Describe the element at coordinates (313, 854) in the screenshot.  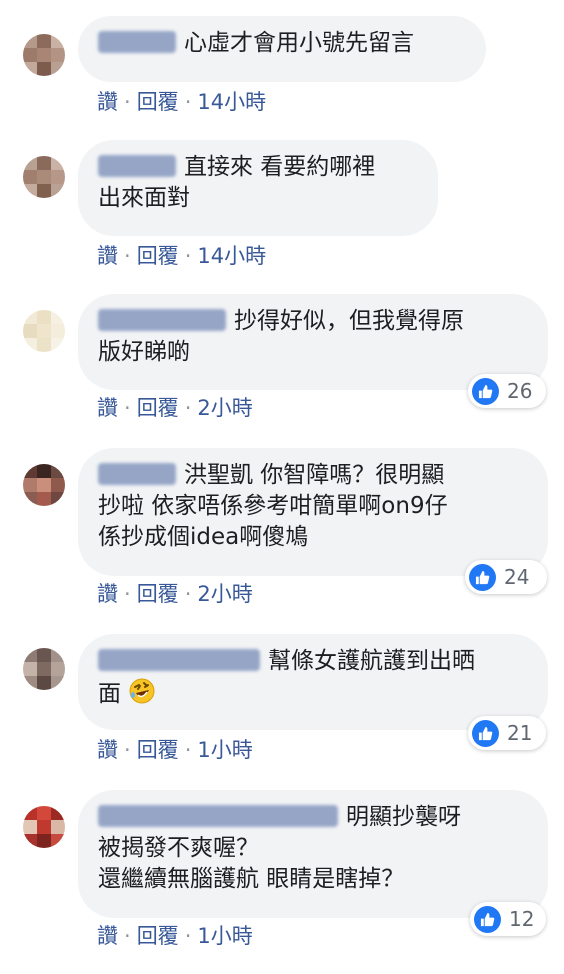
I see `comment-bubble: 明顯抄襲呀 被揭發不爽喔？ 還繼續無腦護航 眼睛是瞎掉？` at that location.